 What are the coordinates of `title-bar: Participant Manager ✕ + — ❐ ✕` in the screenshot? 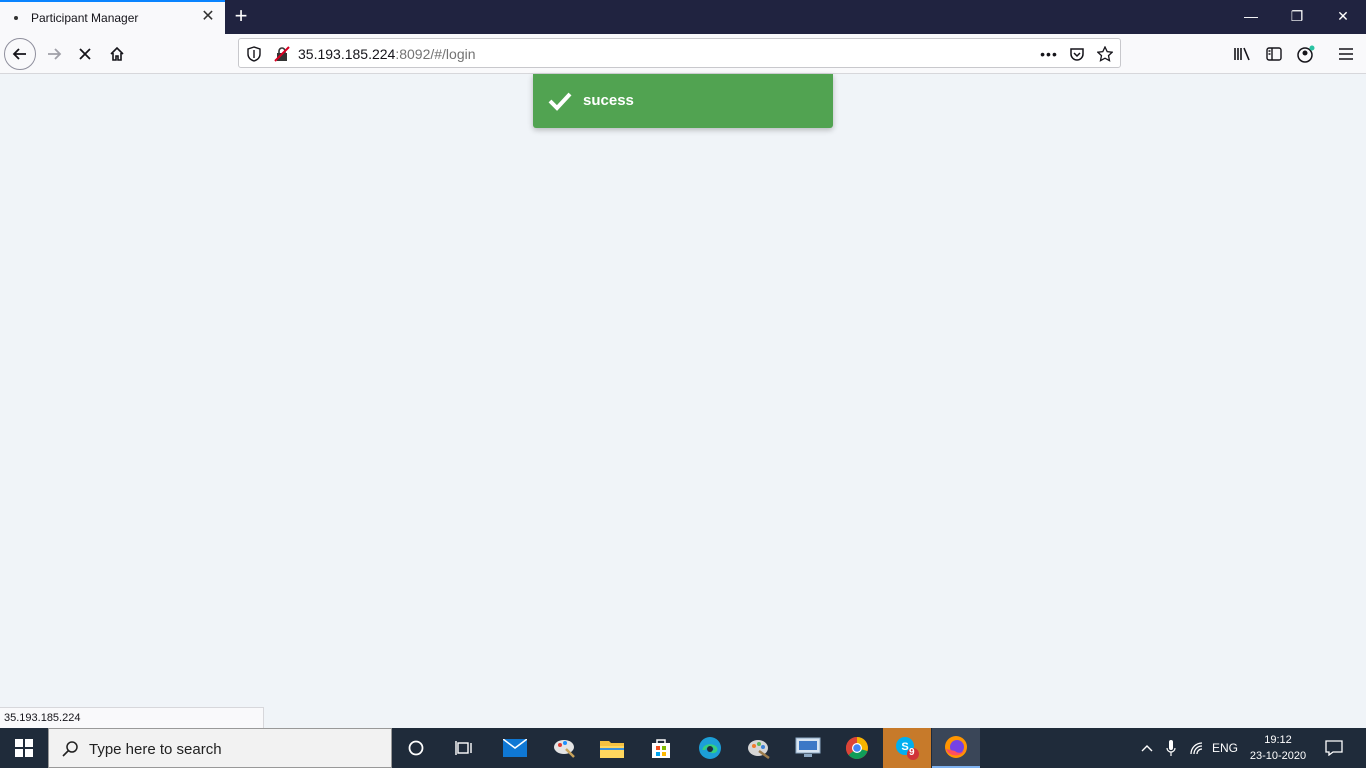 It's located at (683, 17).